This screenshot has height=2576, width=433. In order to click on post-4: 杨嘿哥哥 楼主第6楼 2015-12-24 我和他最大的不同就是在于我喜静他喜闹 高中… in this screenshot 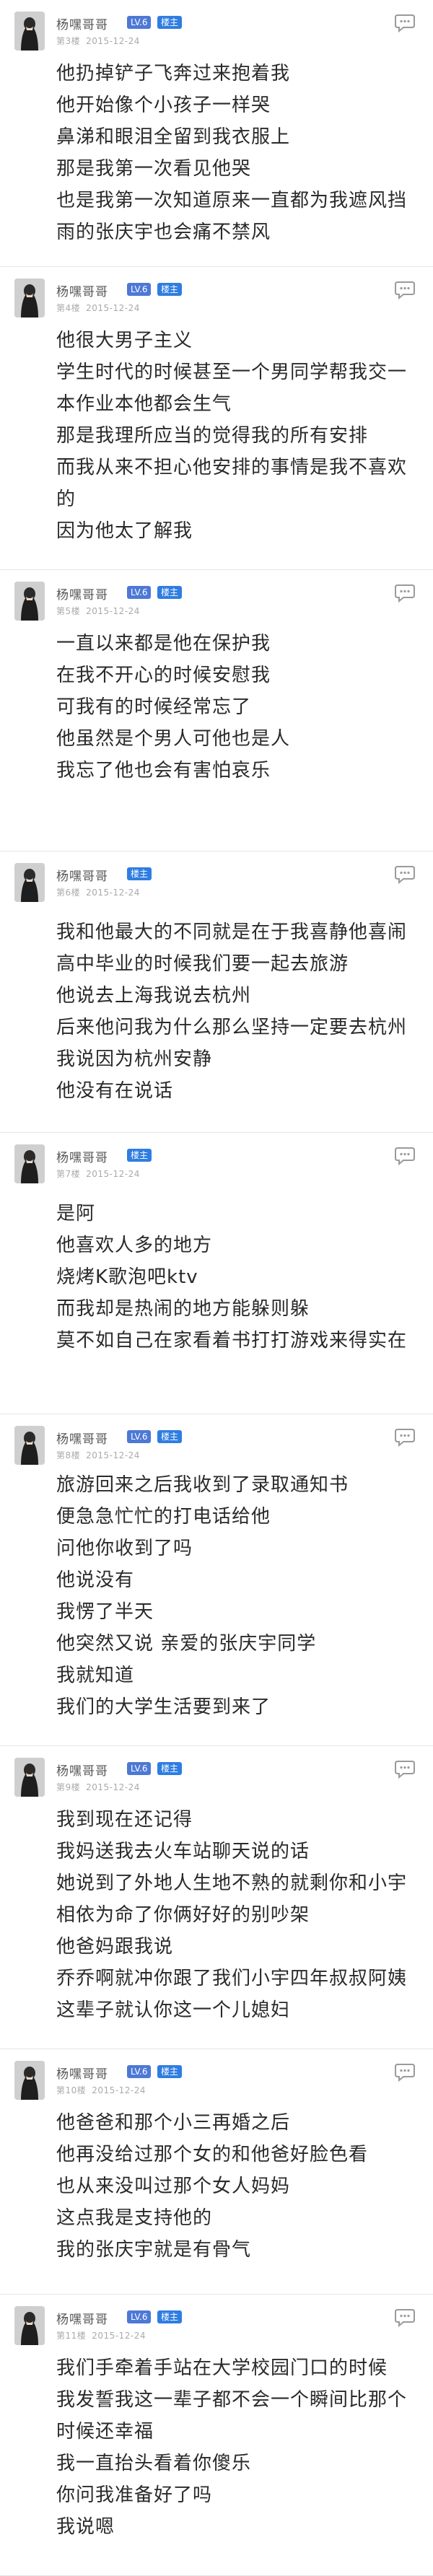, I will do `click(216, 992)`.